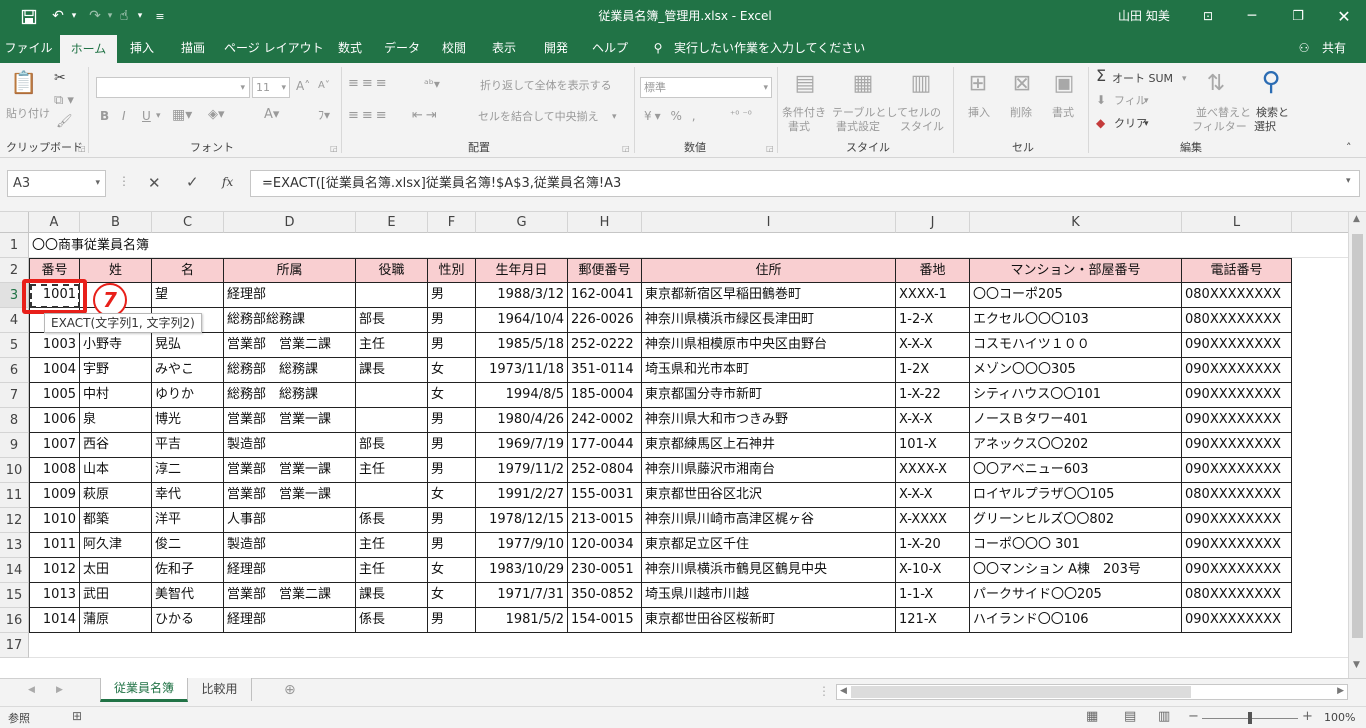 Image resolution: width=1366 pixels, height=728 pixels. I want to click on cell-h4: 226-0026, so click(605, 320).